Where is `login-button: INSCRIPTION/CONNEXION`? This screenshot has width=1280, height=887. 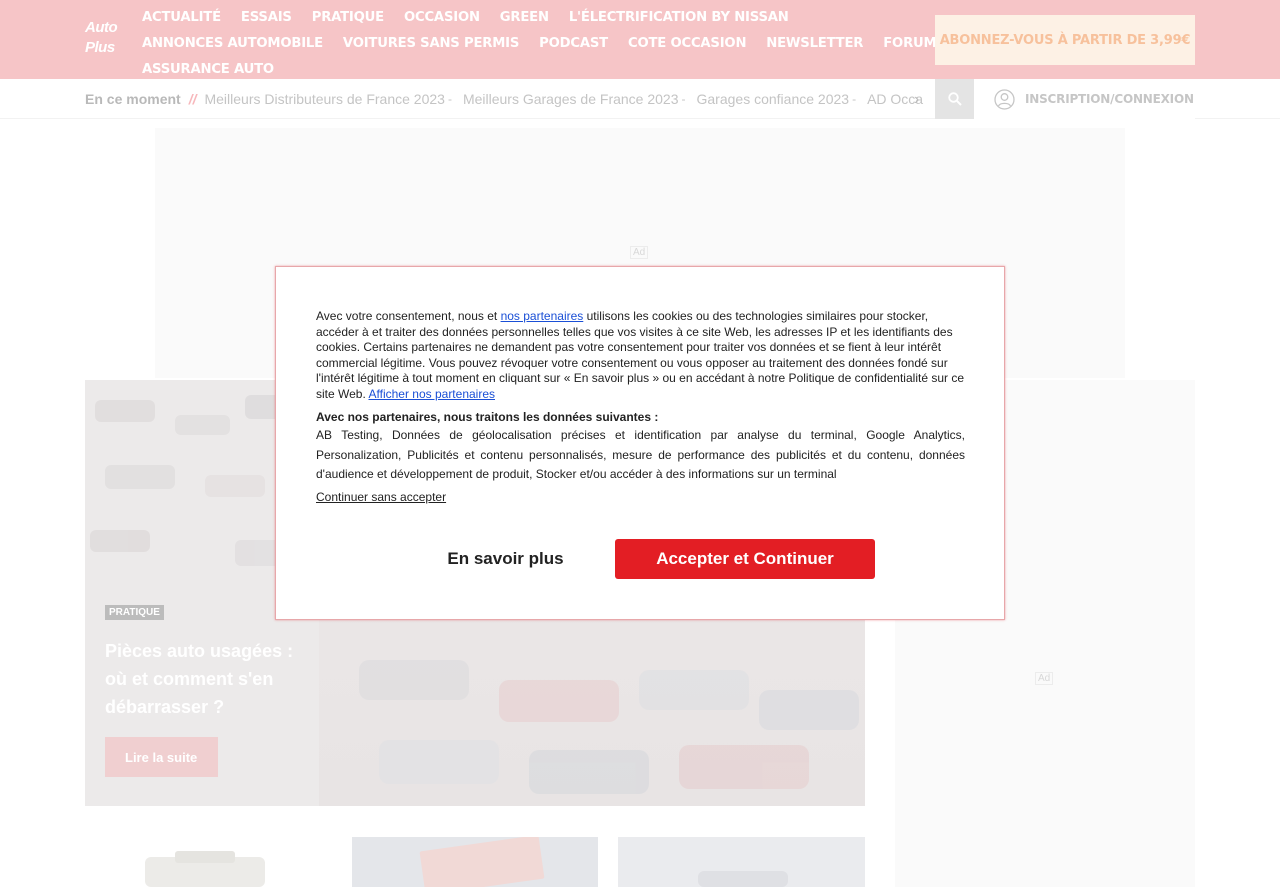 login-button: INSCRIPTION/CONNEXION is located at coordinates (1084, 99).